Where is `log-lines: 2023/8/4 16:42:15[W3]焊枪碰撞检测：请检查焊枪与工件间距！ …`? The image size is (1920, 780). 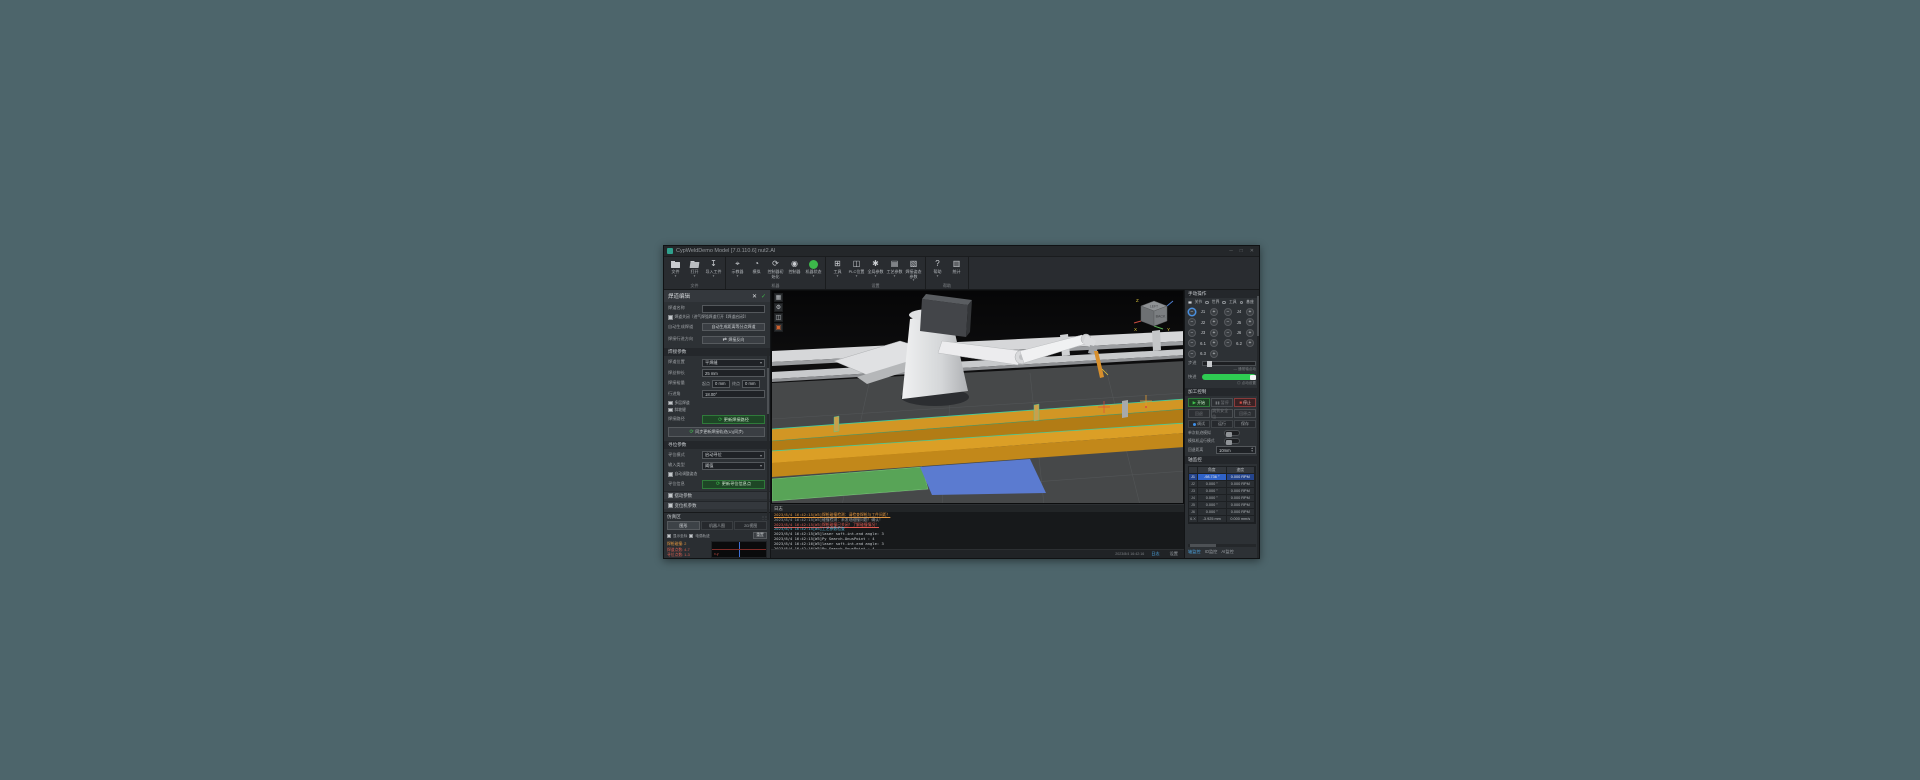
log-lines: 2023/8/4 16:42:15[W3]焊枪碰撞检测：请检查焊枪与工件间距！ … is located at coordinates (977, 530).